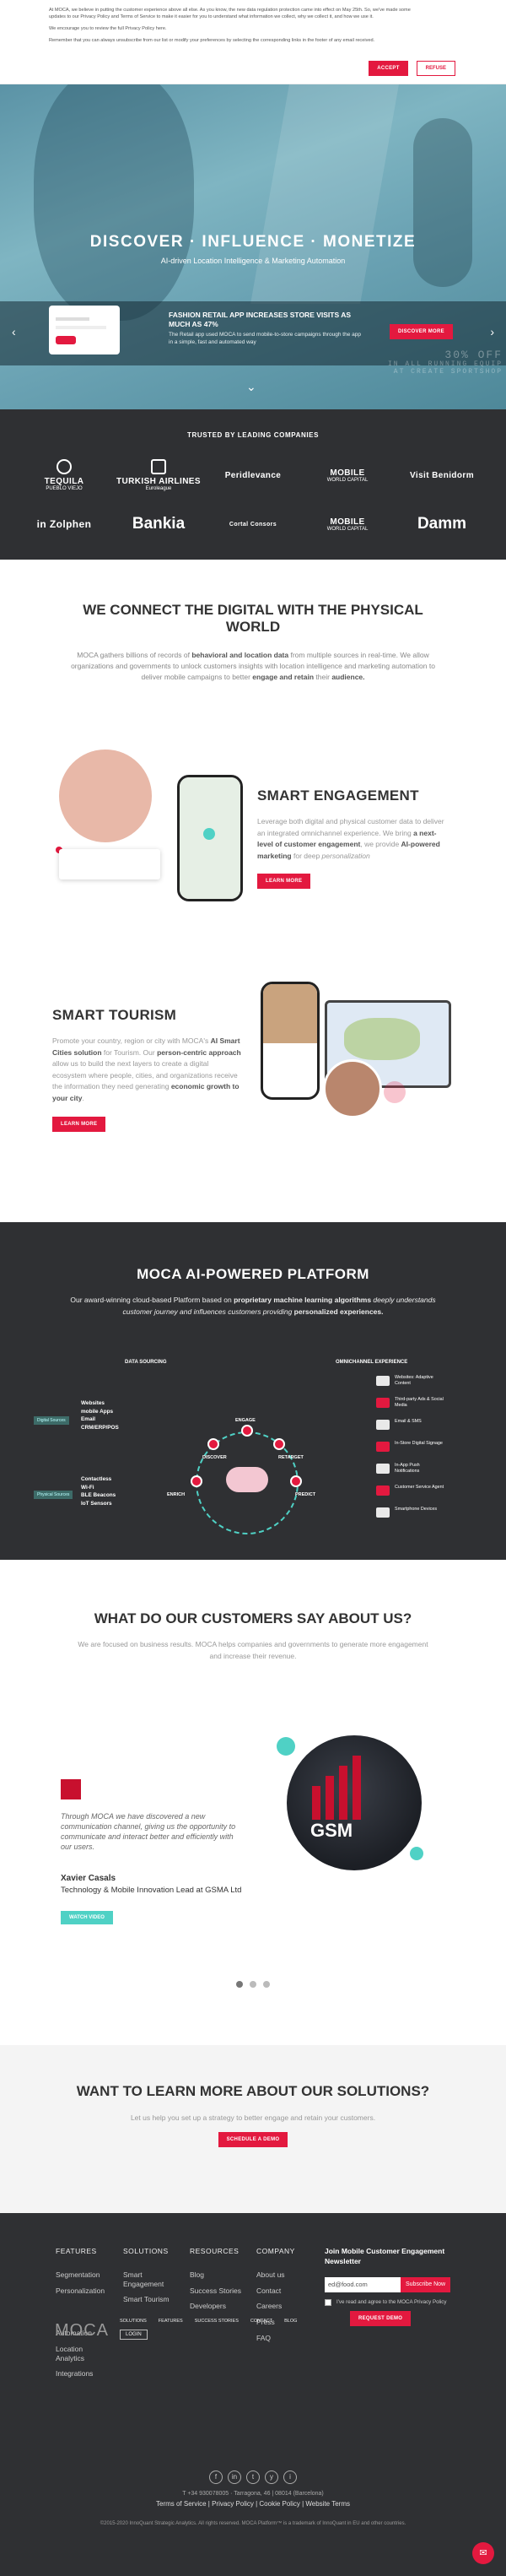 This screenshot has height=2576, width=506. I want to click on output-item: Websites: Adaptive Content, so click(414, 1381).